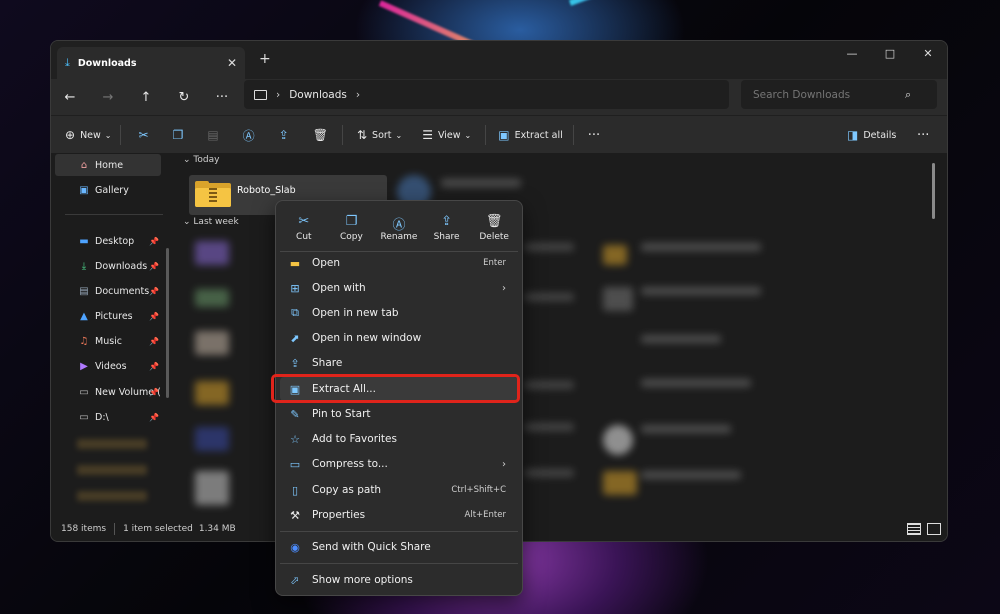 This screenshot has height=614, width=1000. I want to click on copy-button: ❐, so click(178, 135).